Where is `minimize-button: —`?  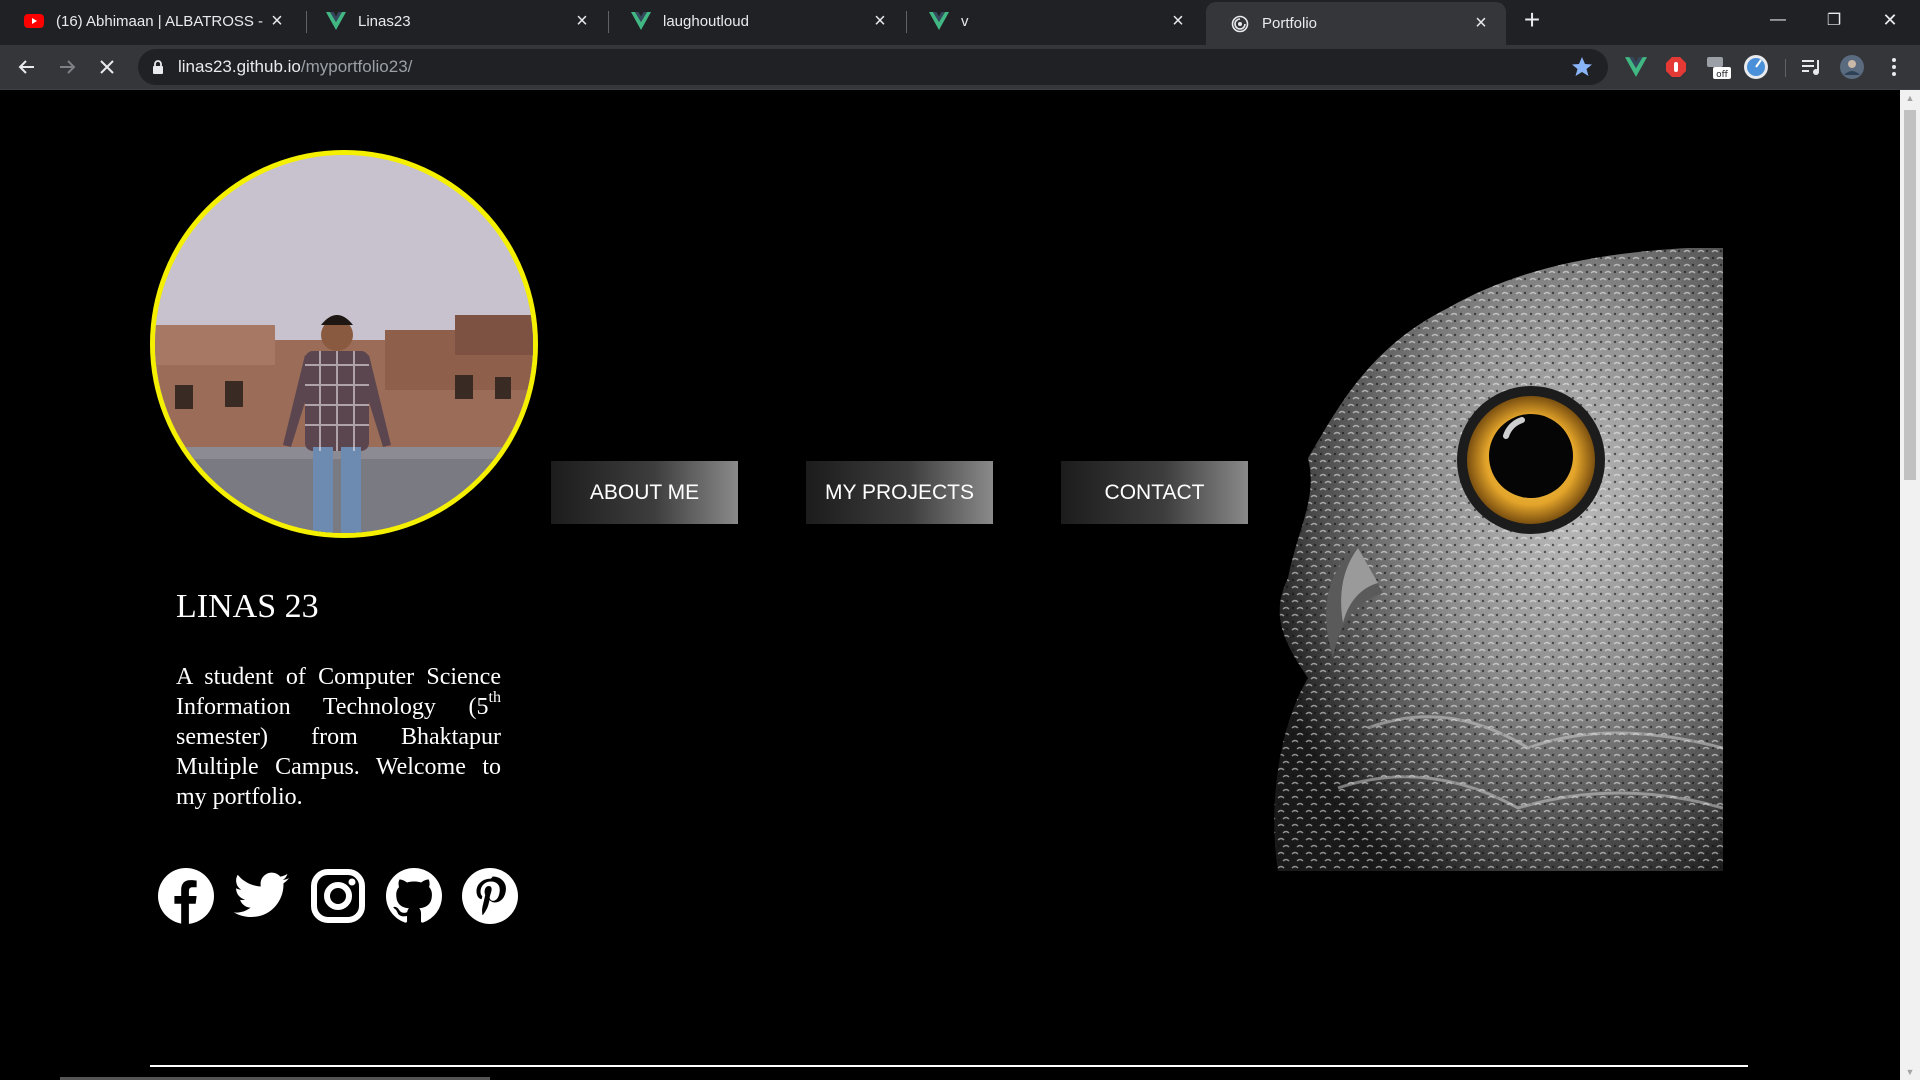 minimize-button: — is located at coordinates (1778, 20).